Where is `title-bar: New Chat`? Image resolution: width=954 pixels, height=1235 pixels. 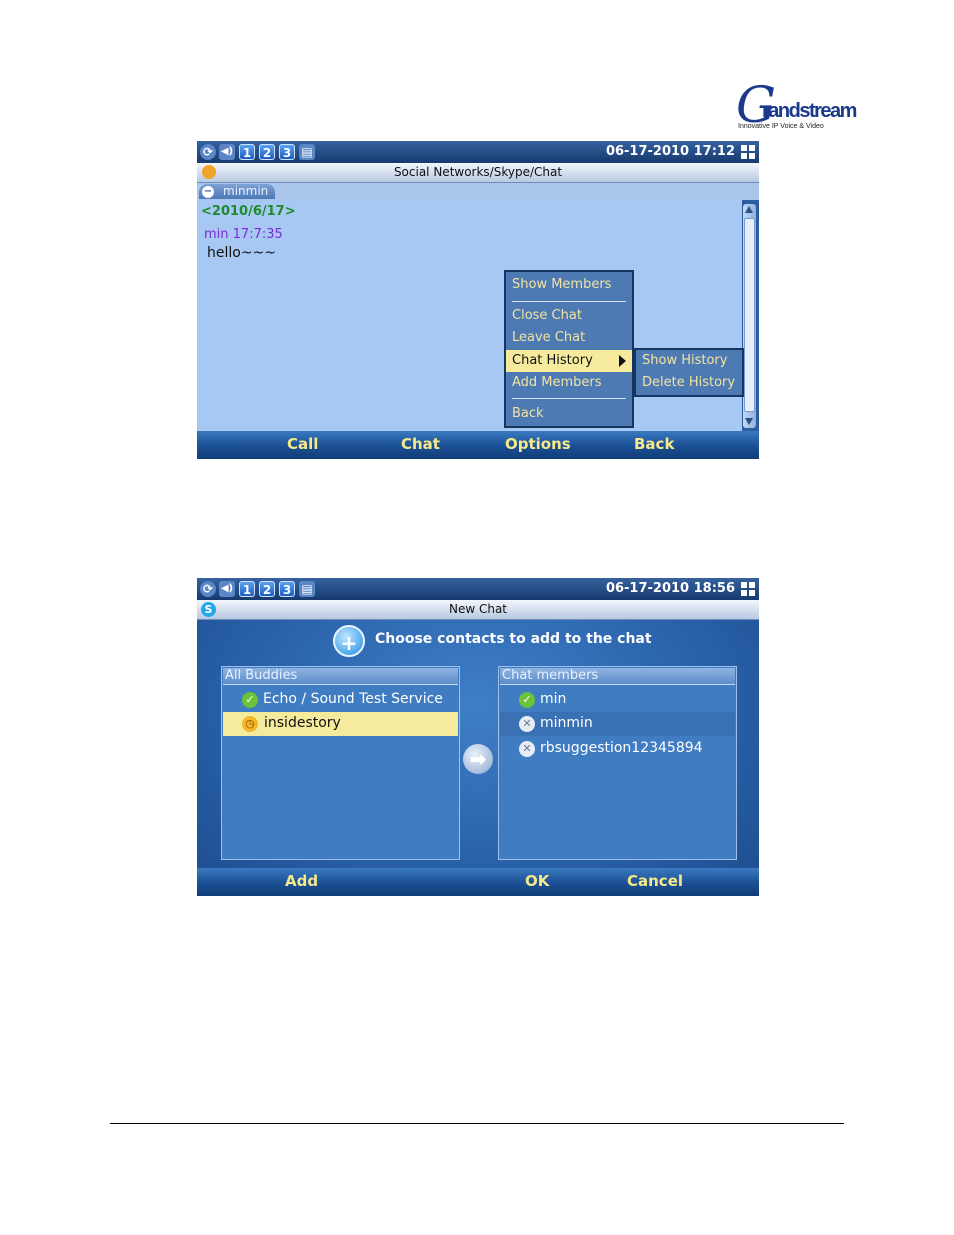
title-bar: New Chat is located at coordinates (478, 610).